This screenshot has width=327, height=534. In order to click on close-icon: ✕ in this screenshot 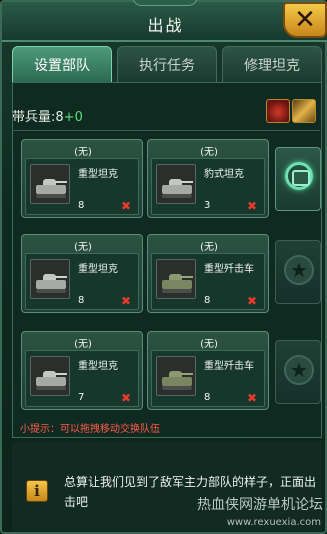, I will do `click(305, 20)`.